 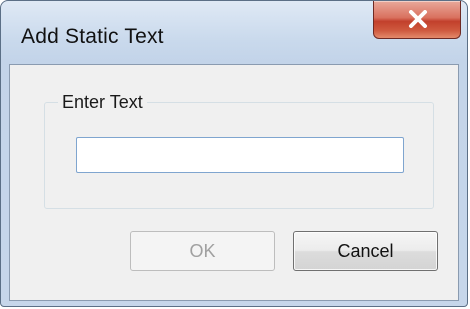 What do you see at coordinates (92, 36) in the screenshot?
I see `dialog-title: Add Static Text` at bounding box center [92, 36].